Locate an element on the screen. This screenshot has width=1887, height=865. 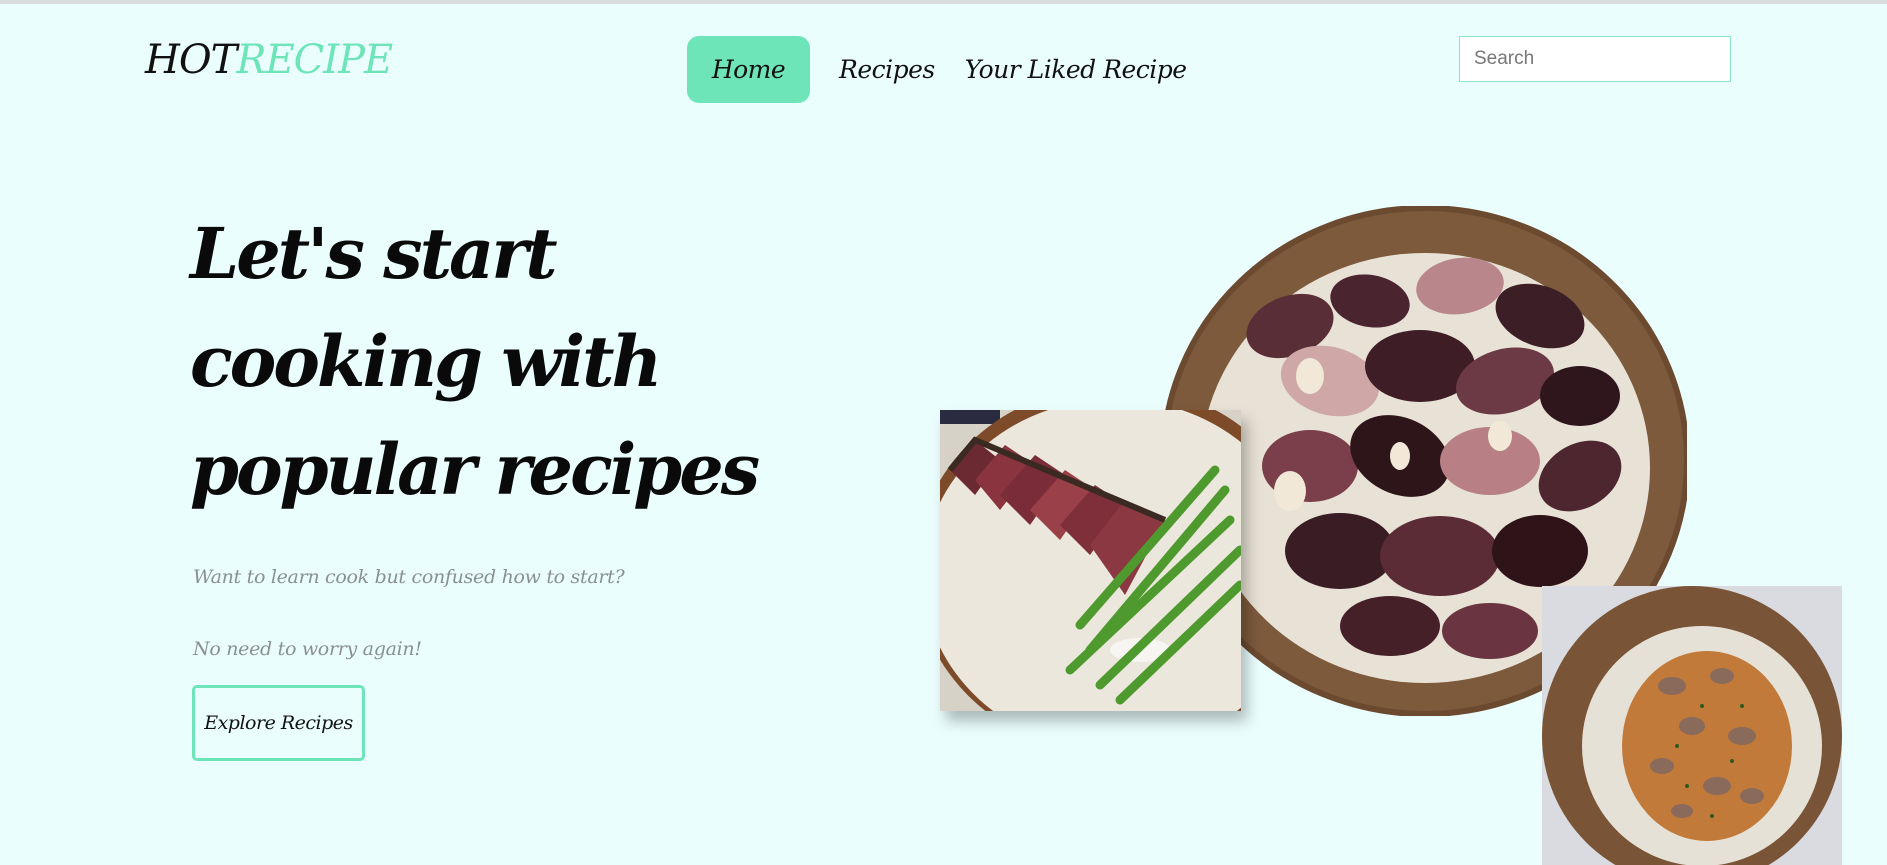
hero-title: Let's start cooking with popular recipes is located at coordinates (475, 362).